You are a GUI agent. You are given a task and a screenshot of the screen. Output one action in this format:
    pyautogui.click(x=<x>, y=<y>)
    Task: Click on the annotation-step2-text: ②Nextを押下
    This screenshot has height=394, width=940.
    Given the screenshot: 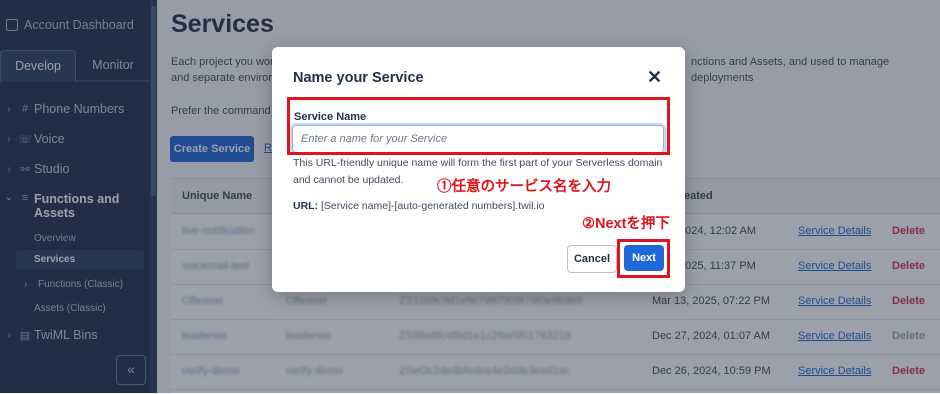 What is the action you would take?
    pyautogui.click(x=626, y=224)
    